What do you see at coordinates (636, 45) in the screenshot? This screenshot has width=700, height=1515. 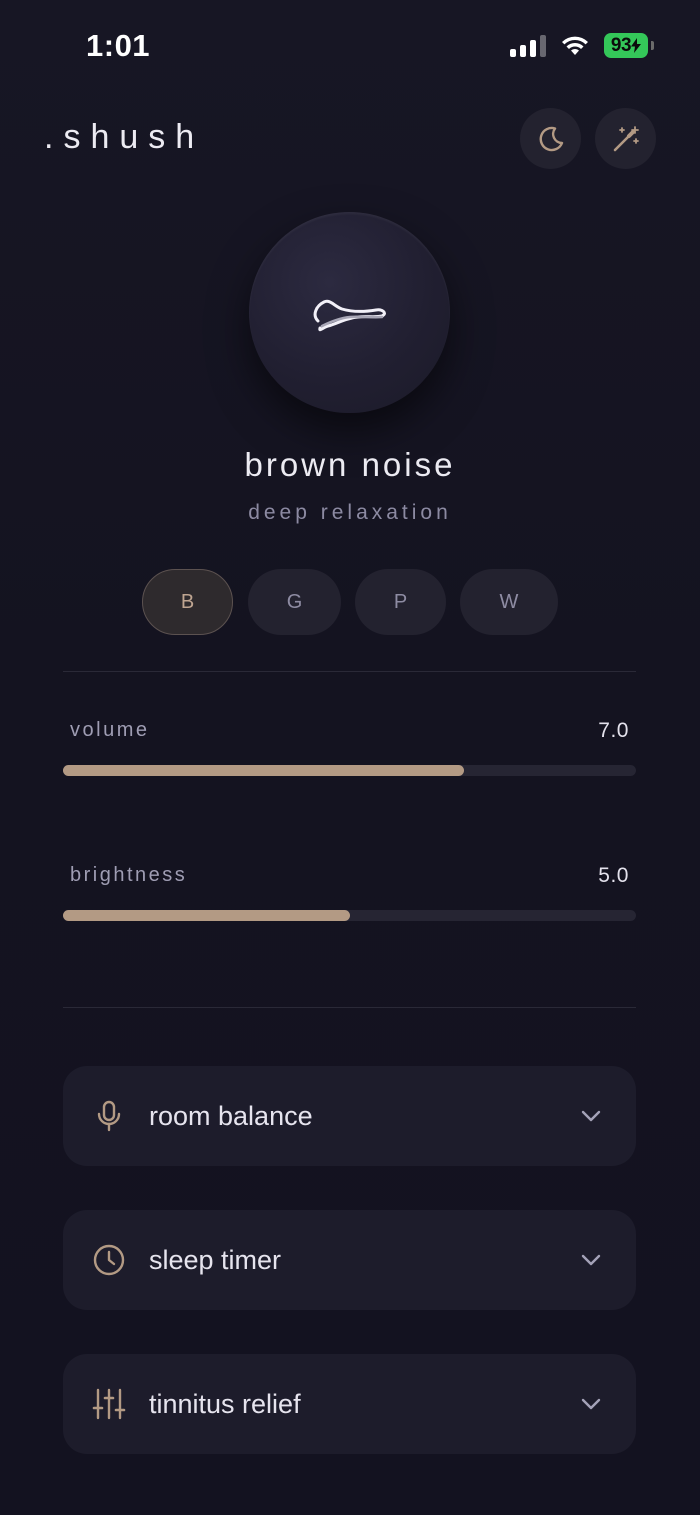 I see `charging-bolt-icon` at bounding box center [636, 45].